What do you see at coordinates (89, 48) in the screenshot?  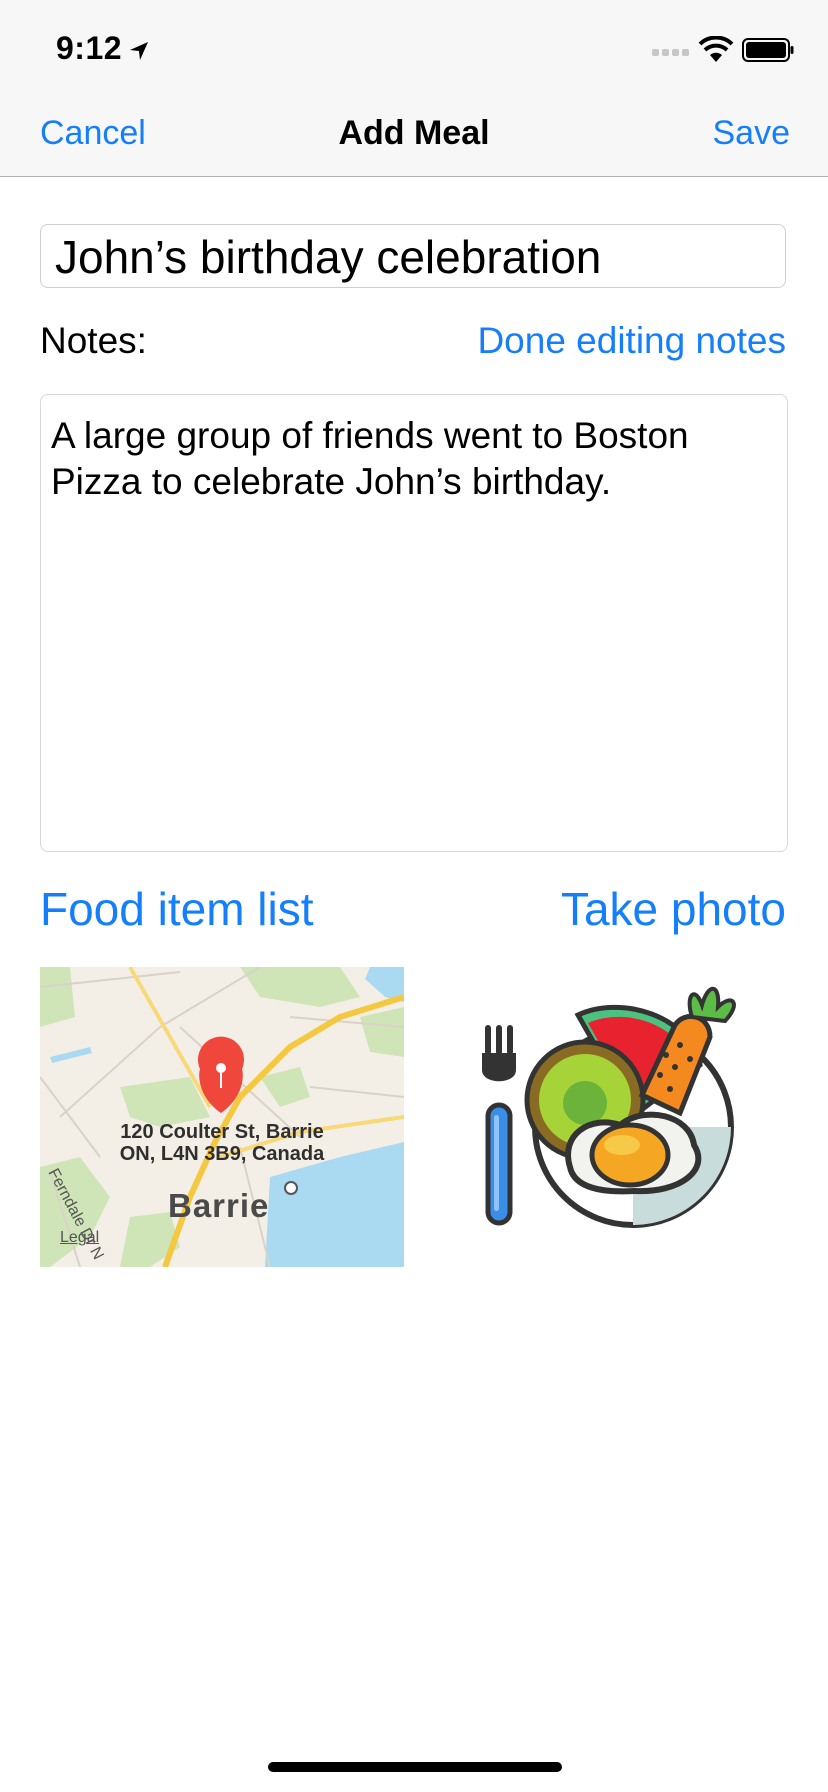 I see `status-time: 9:12` at bounding box center [89, 48].